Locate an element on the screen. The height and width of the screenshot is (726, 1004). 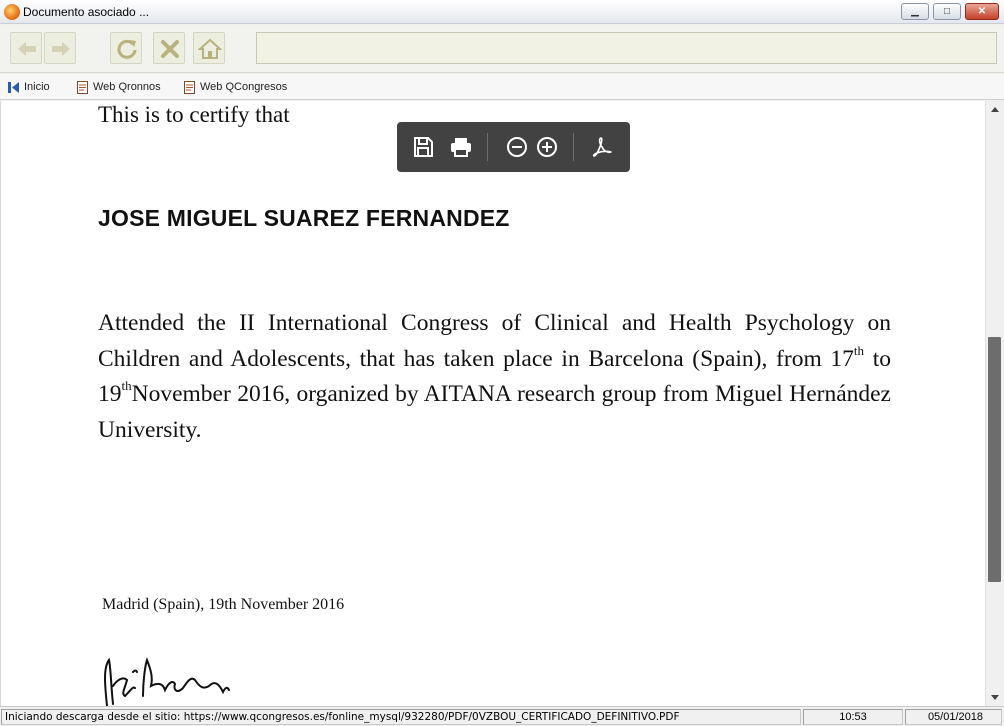
scroll-up-arrow-icon is located at coordinates (995, 110).